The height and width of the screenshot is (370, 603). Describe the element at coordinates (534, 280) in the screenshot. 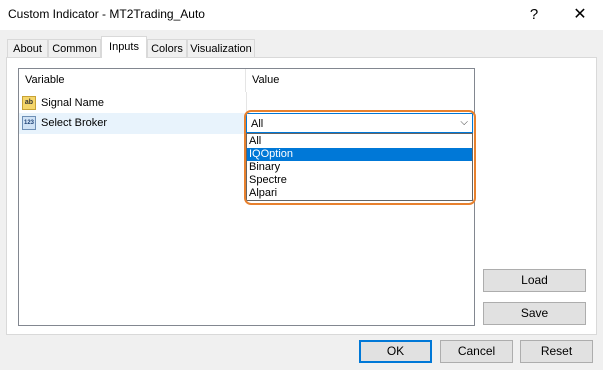

I see `load-button: Load` at that location.